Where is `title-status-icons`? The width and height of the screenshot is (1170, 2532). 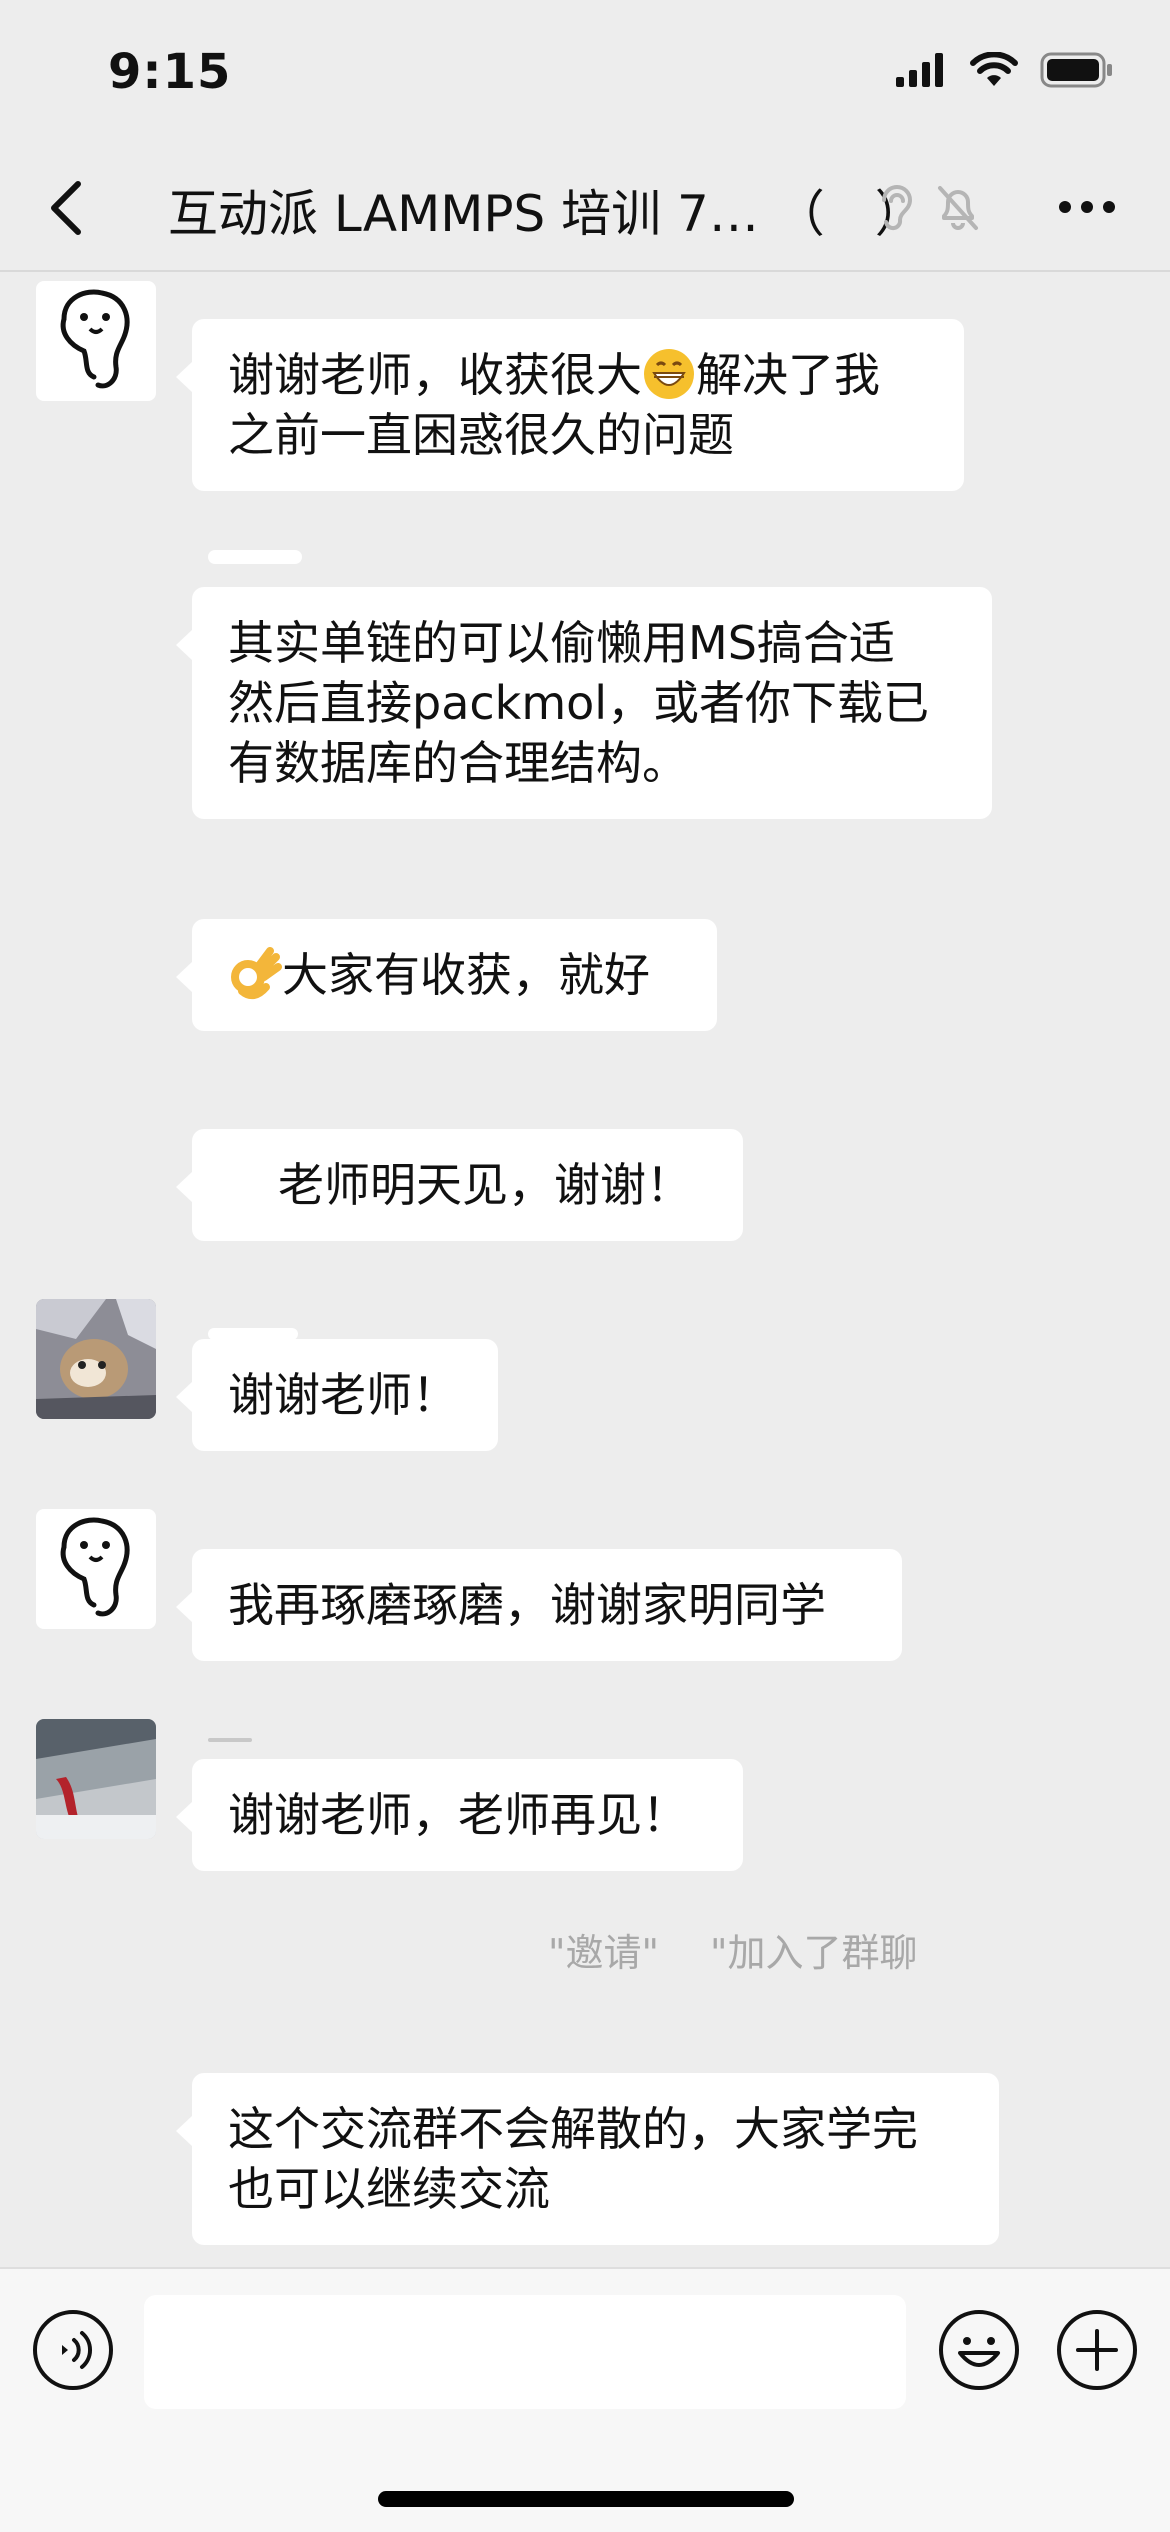 title-status-icons is located at coordinates (928, 207).